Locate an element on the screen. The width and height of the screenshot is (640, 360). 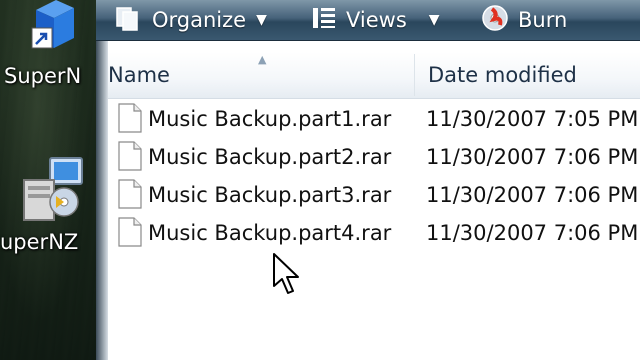
file-name: Music Backup.part2.rar is located at coordinates (270, 157).